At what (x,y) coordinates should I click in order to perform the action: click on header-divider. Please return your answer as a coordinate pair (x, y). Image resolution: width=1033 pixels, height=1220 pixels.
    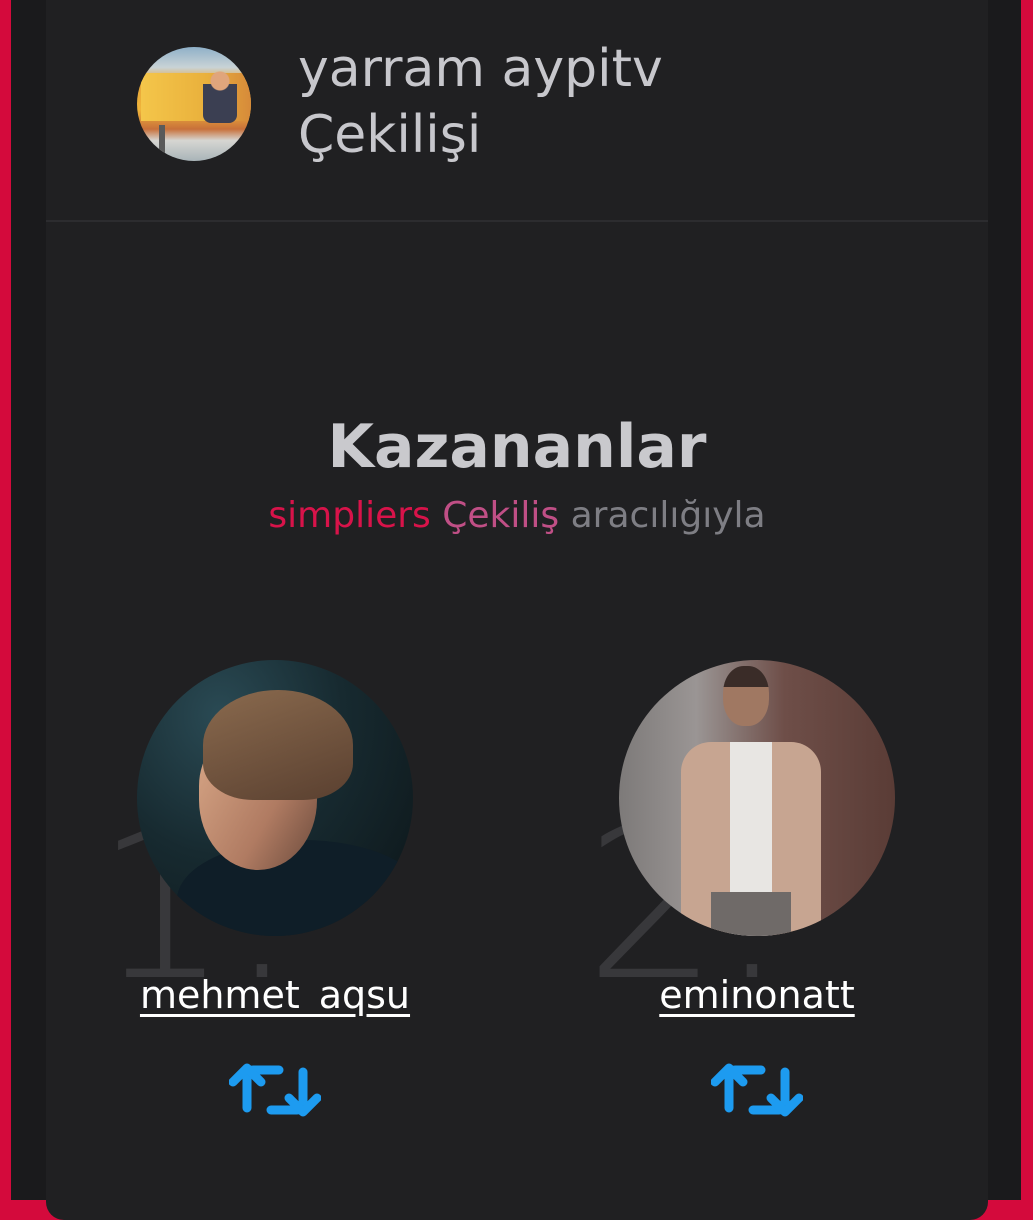
    Looking at the image, I should click on (517, 221).